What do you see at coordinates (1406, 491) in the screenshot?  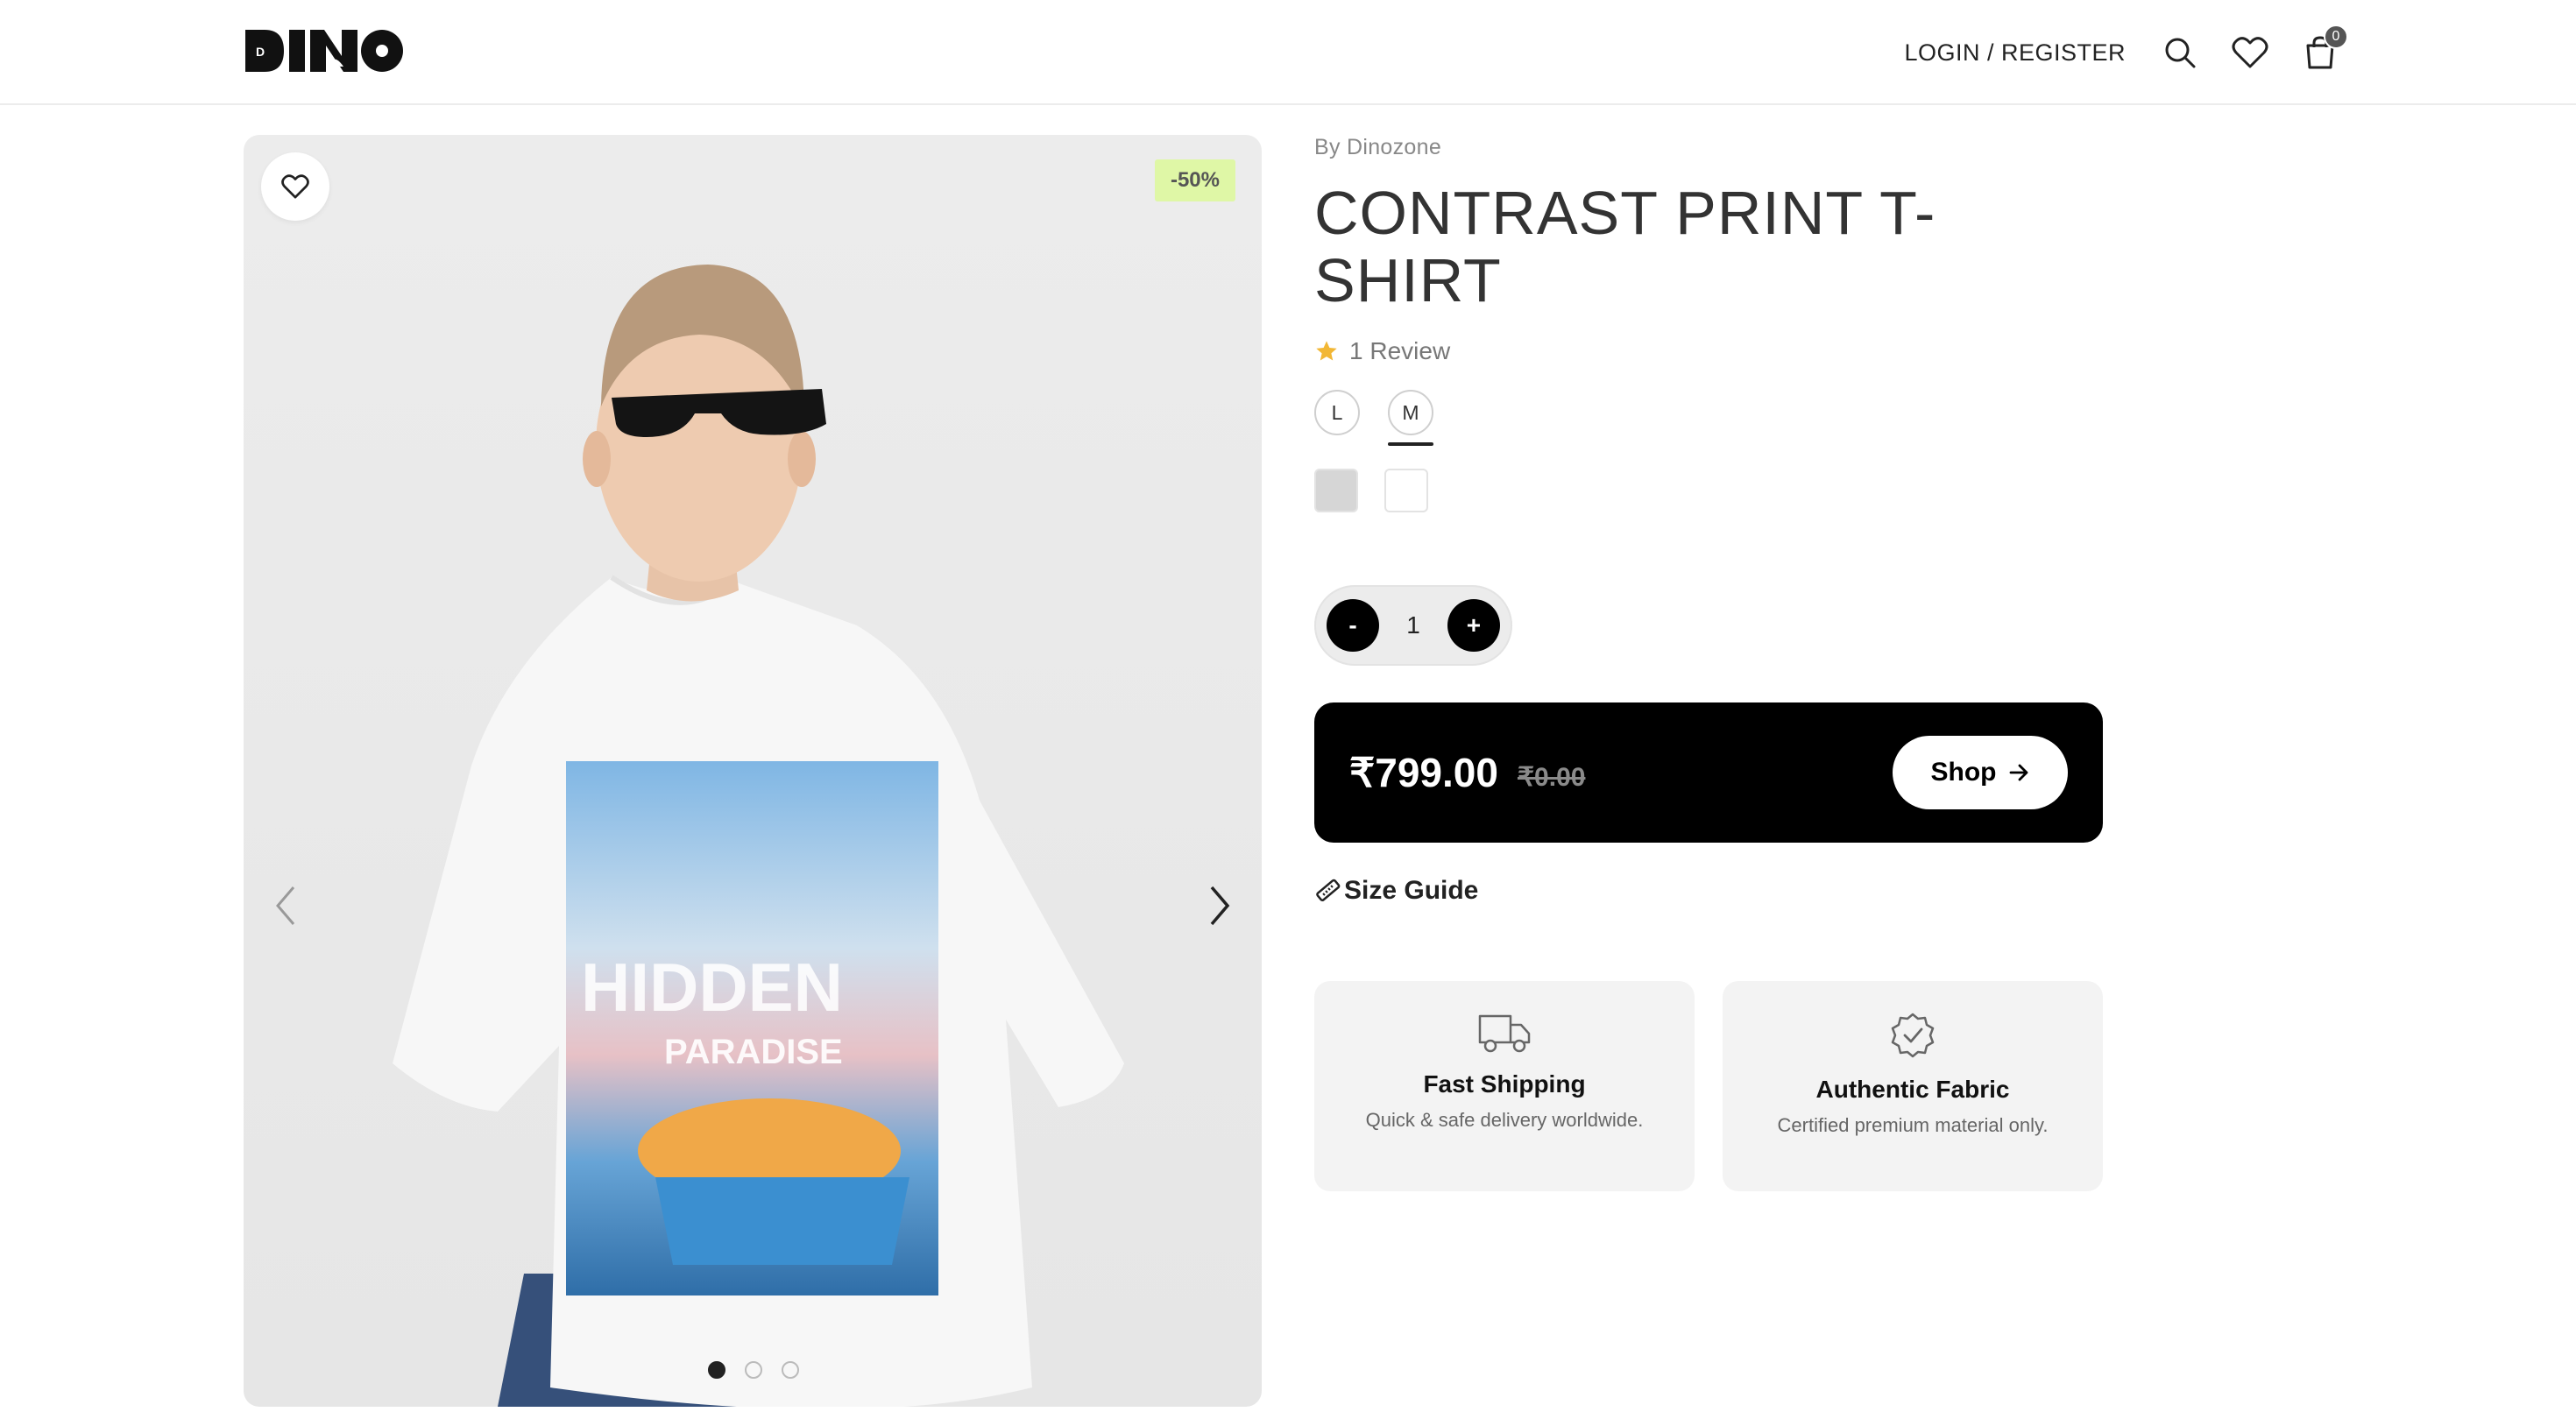 I see `color-swatch-white` at bounding box center [1406, 491].